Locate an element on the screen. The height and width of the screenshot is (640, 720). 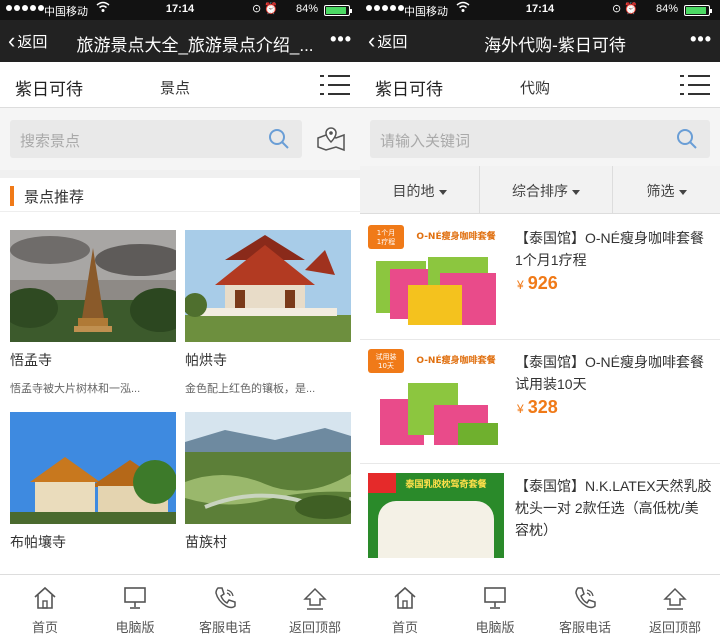
search-area: 搜索景点 is located at coordinates (180, 139).